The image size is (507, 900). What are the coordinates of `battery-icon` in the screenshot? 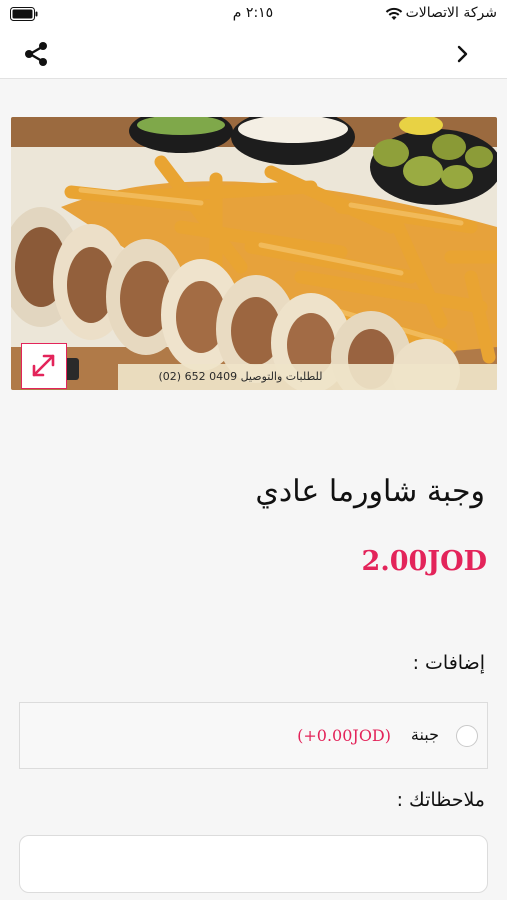 It's located at (24, 14).